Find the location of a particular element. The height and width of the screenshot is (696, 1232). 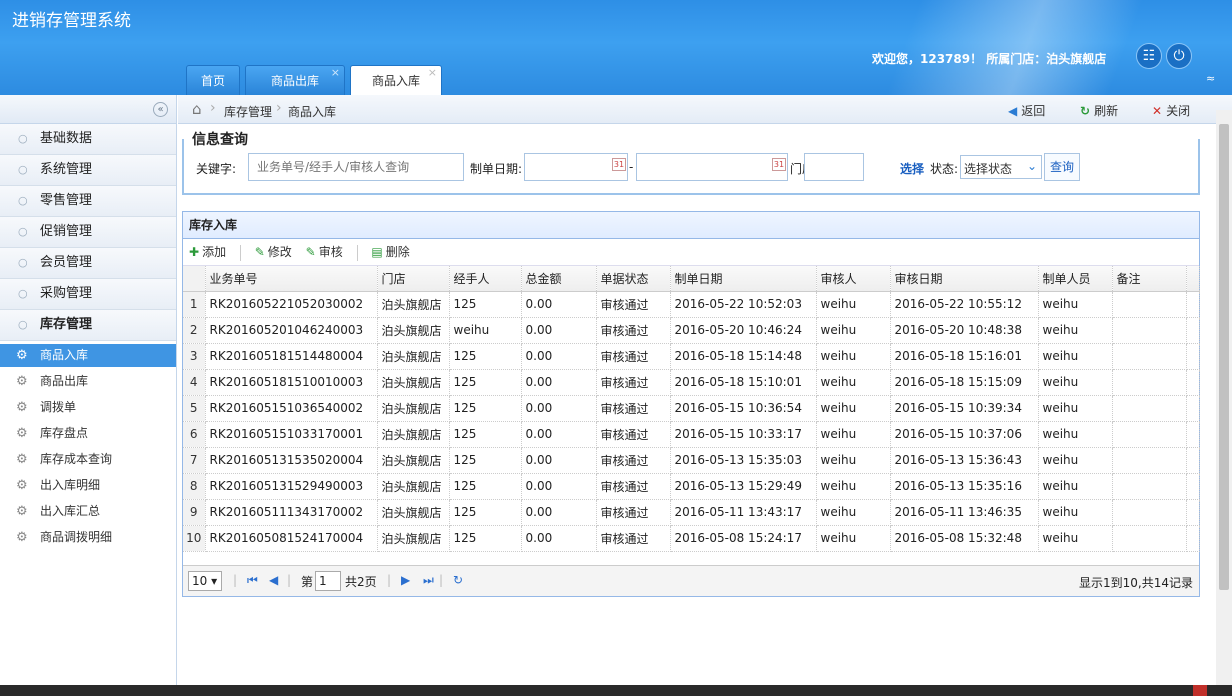

column-header: 经手人 is located at coordinates (485, 279).